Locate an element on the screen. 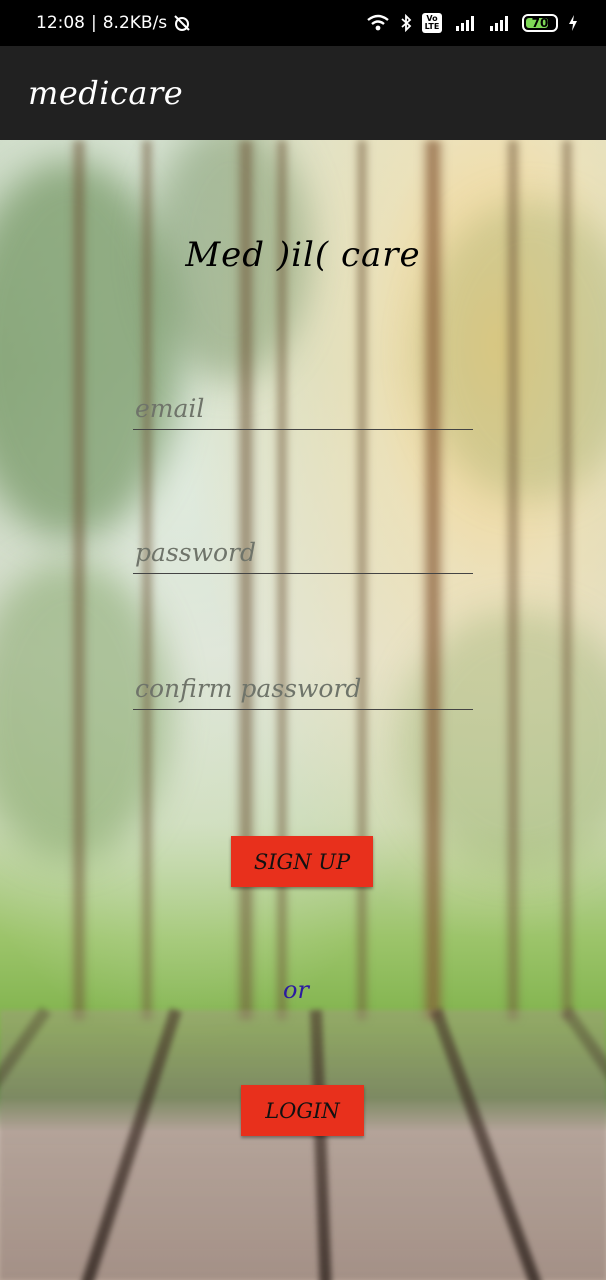 Image resolution: width=606 pixels, height=1280 pixels. status-time: 12:08 is located at coordinates (60, 23).